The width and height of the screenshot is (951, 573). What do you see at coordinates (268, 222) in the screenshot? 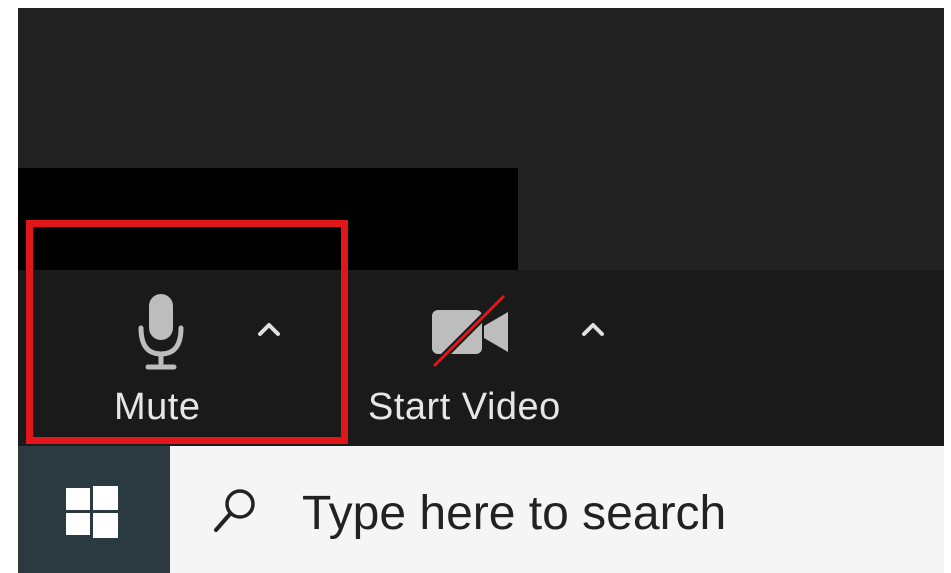
I see `video-tile` at bounding box center [268, 222].